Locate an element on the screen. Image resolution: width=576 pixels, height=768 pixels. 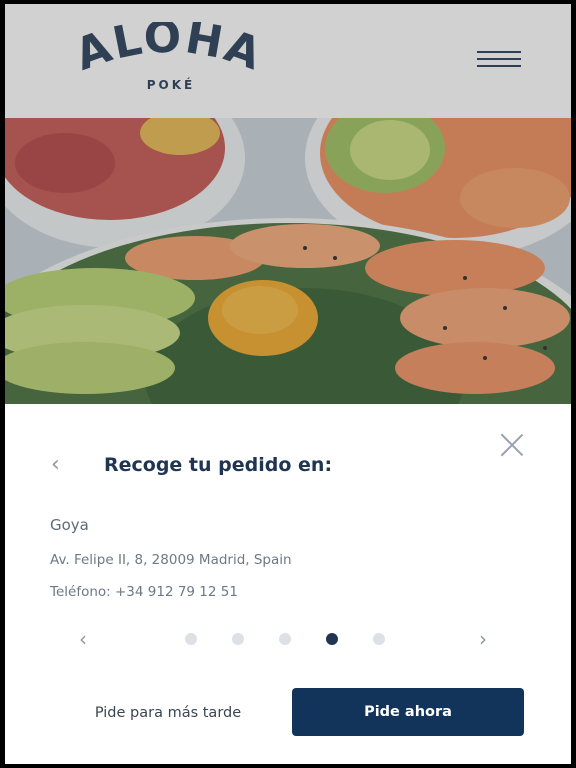
logo-subtext: POKÉ is located at coordinates (171, 85).